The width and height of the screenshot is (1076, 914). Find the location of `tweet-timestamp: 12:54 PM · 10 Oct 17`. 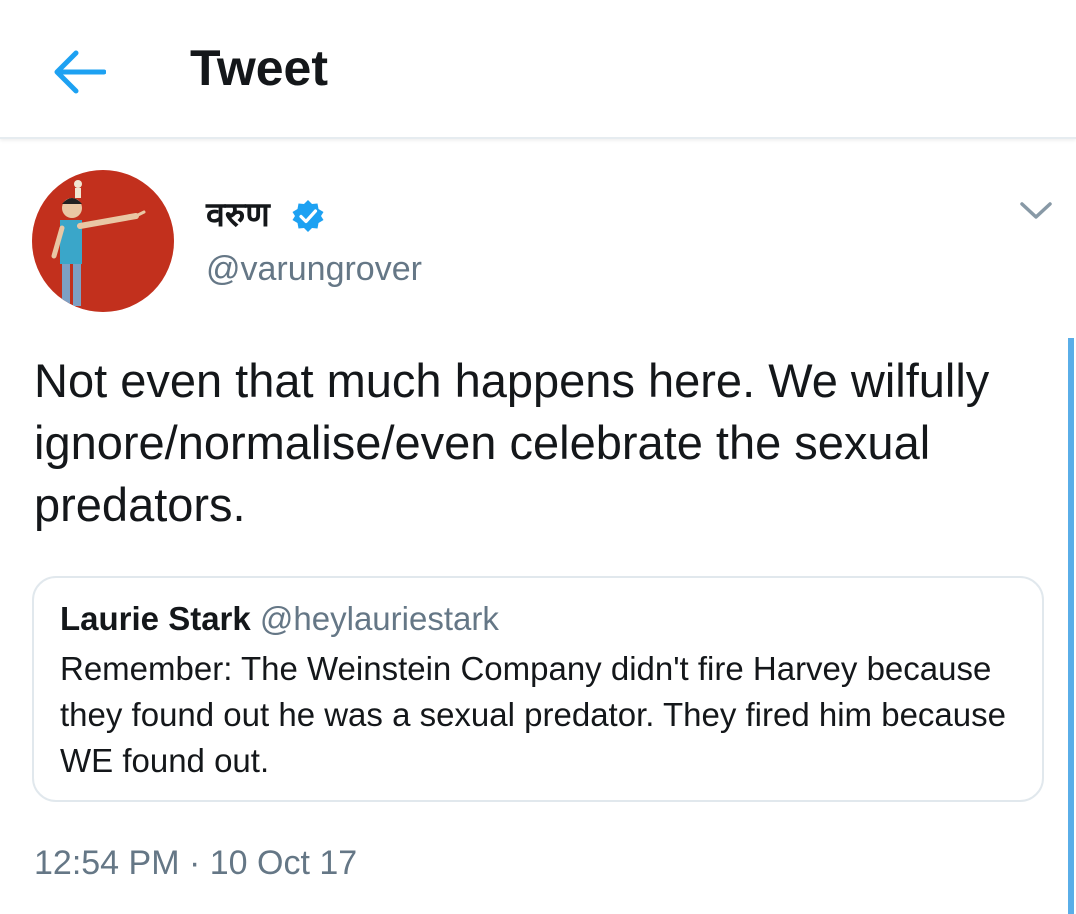

tweet-timestamp: 12:54 PM · 10 Oct 17 is located at coordinates (196, 863).